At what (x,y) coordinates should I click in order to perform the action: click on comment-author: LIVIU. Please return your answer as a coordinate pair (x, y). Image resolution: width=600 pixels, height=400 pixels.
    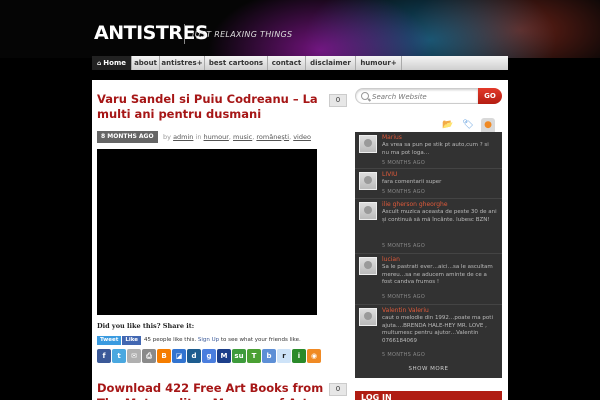
    Looking at the image, I should click on (389, 174).